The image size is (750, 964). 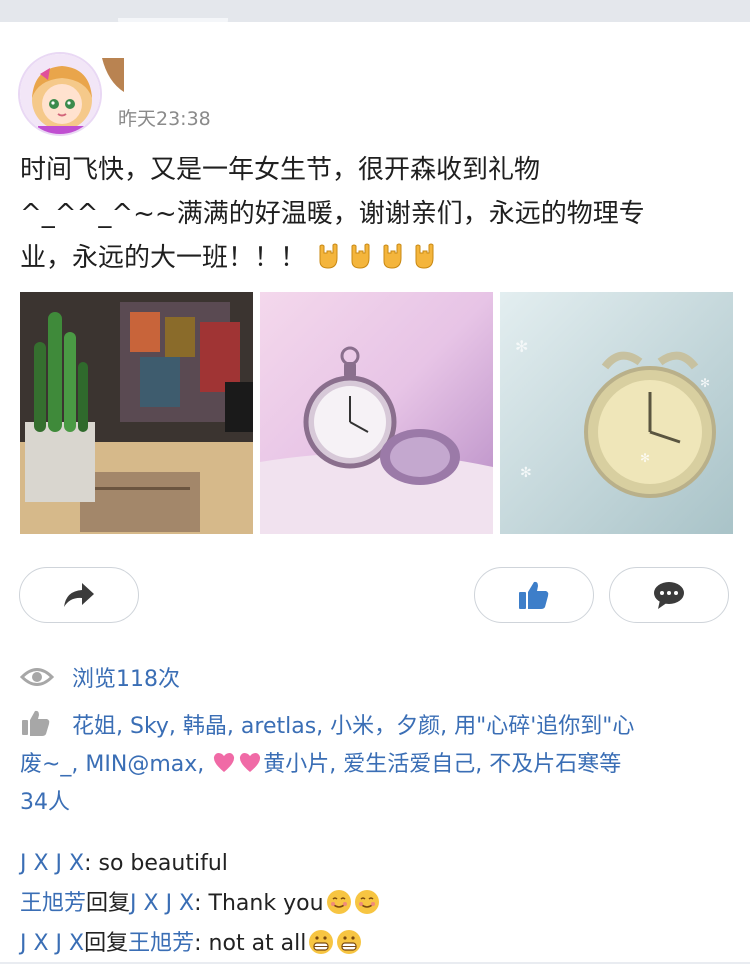 What do you see at coordinates (53, 903) in the screenshot?
I see `comment-author: 王旭芳` at bounding box center [53, 903].